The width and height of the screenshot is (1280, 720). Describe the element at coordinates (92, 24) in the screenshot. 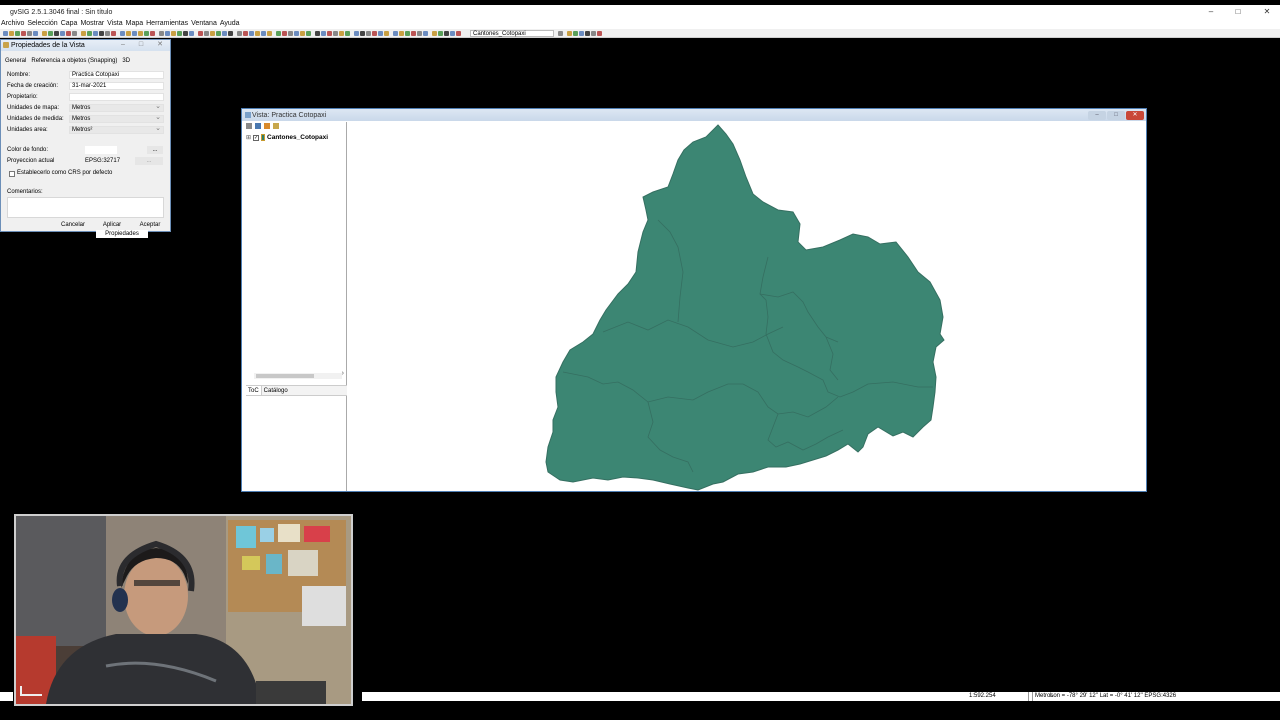

I see `menu-mostrar: Mostrar` at that location.